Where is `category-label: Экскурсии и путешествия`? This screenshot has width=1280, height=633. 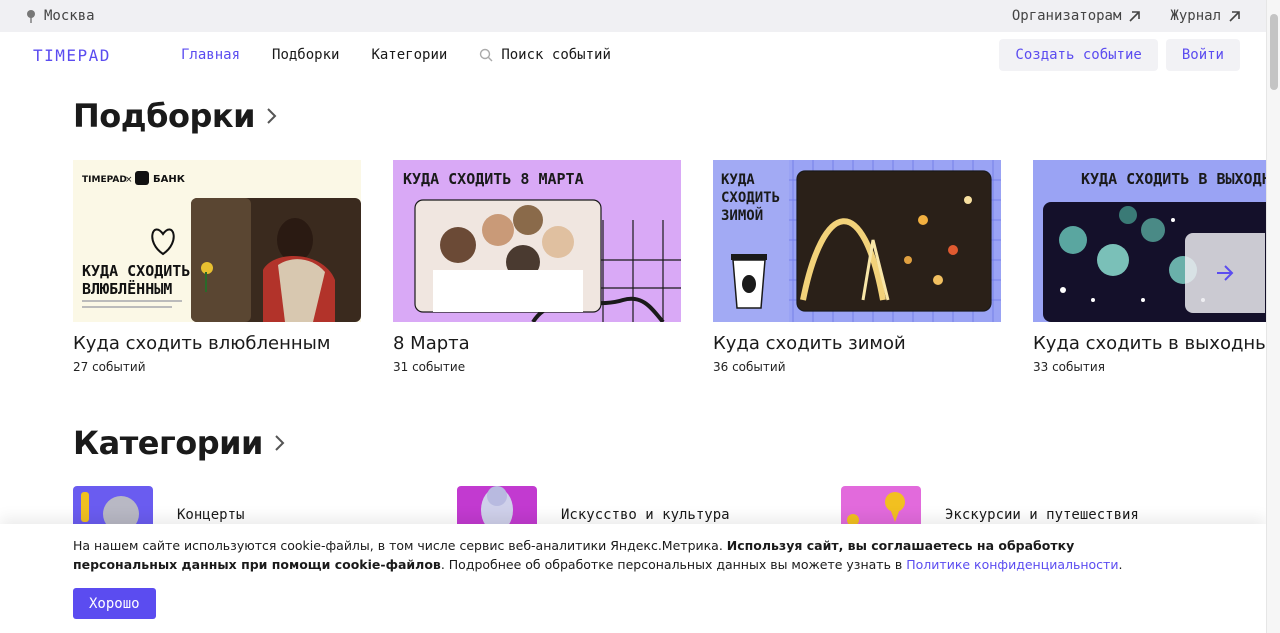
category-label: Экскурсии и путешествия is located at coordinates (1042, 515).